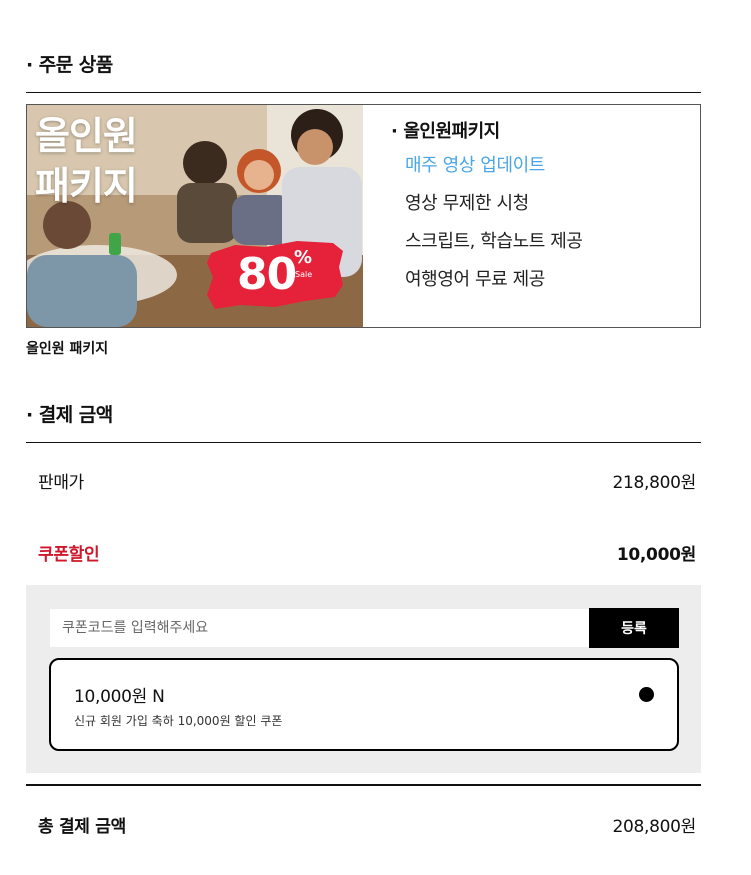 This screenshot has height=875, width=751. Describe the element at coordinates (76, 65) in the screenshot. I see `order-section-title-text: 주문 상품` at that location.